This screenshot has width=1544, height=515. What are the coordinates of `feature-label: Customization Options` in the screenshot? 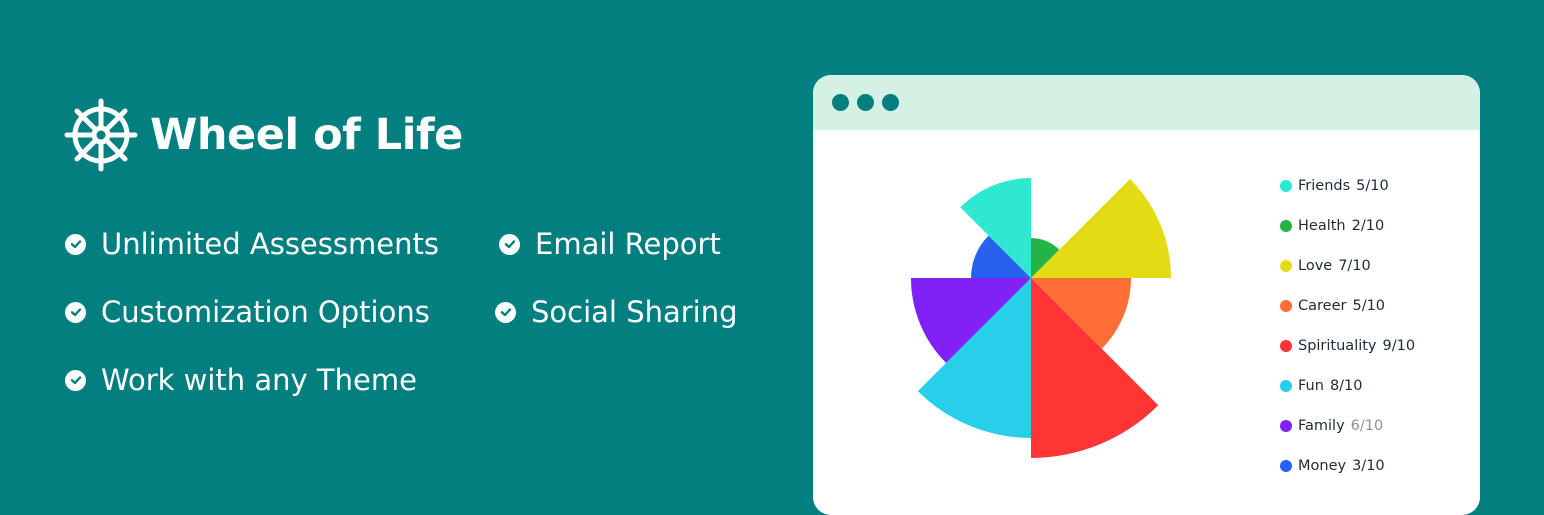 It's located at (265, 312).